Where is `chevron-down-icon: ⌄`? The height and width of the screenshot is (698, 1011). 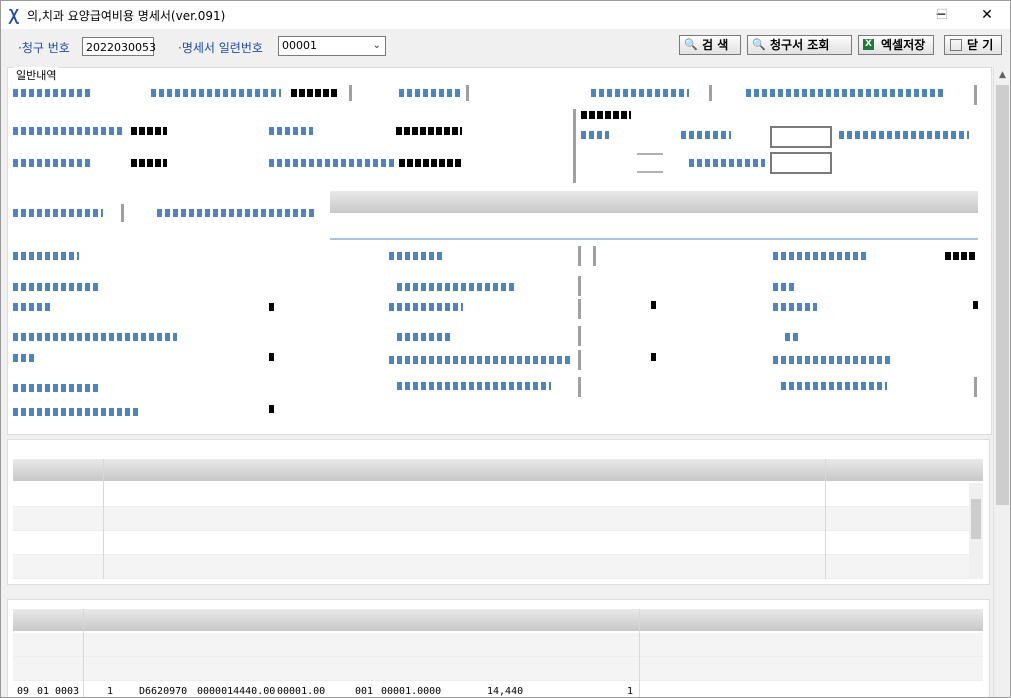 chevron-down-icon: ⌄ is located at coordinates (376, 45).